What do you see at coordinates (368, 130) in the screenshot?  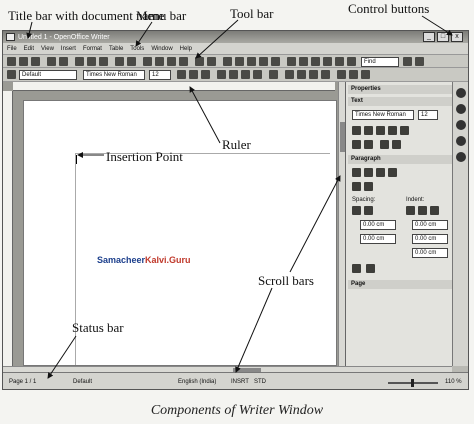 I see `sidebar-italic-icon` at bounding box center [368, 130].